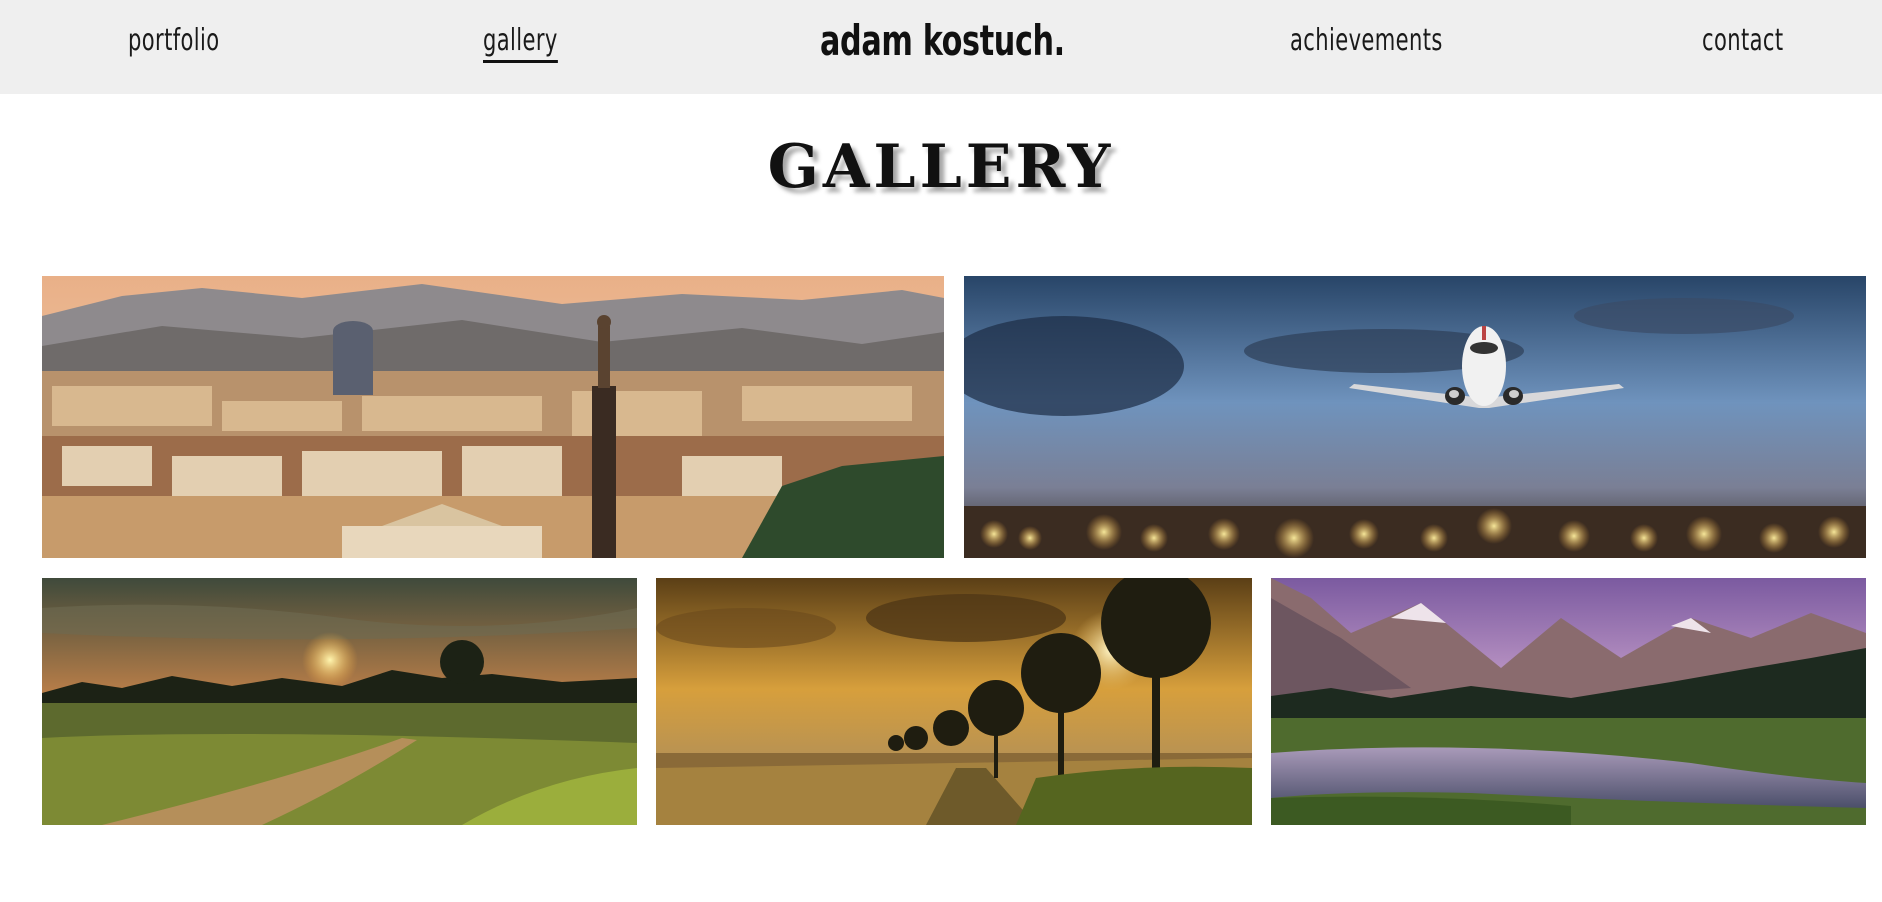 The height and width of the screenshot is (902, 1882). I want to click on gallery-image-airplane, so click(1415, 417).